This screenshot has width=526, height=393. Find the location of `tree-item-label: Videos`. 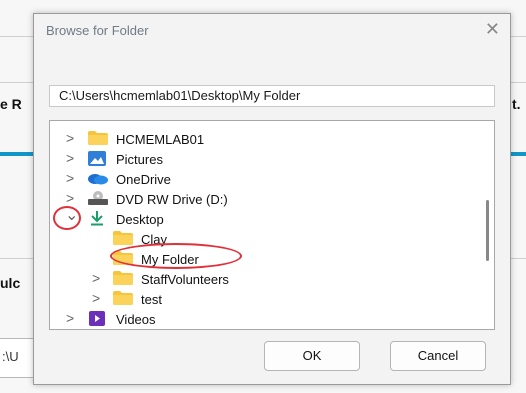

tree-item-label: Videos is located at coordinates (136, 319).